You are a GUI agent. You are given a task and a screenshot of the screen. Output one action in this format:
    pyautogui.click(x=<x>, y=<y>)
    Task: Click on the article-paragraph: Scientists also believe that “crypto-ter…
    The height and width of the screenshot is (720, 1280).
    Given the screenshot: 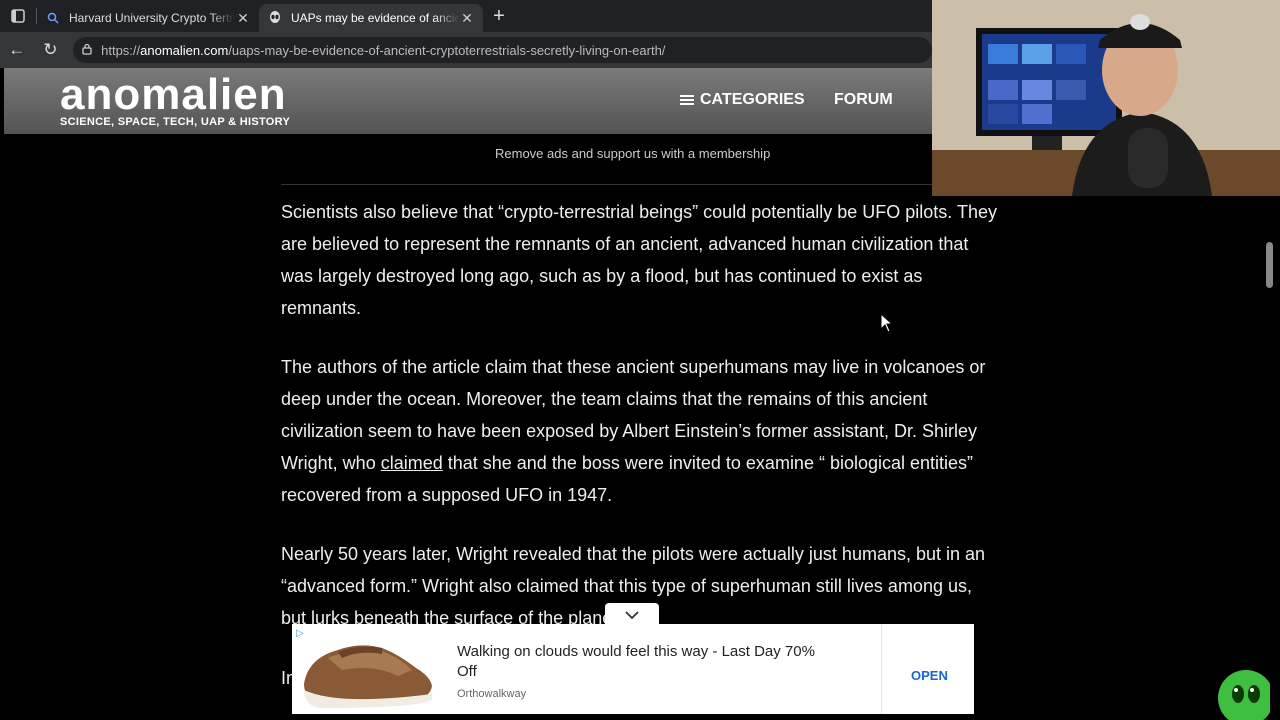 What is the action you would take?
    pyautogui.click(x=639, y=260)
    